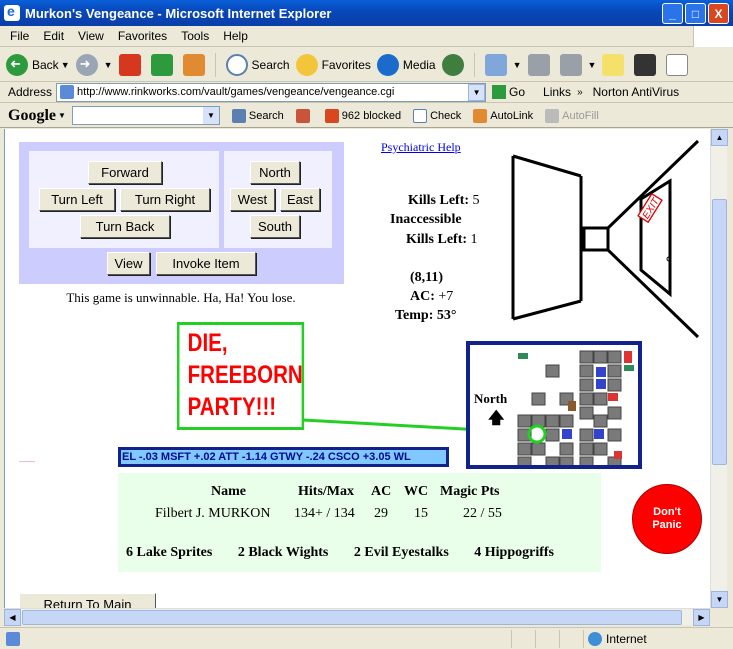 This screenshot has height=649, width=733. Describe the element at coordinates (695, 13) in the screenshot. I see `maximize-button: □` at that location.